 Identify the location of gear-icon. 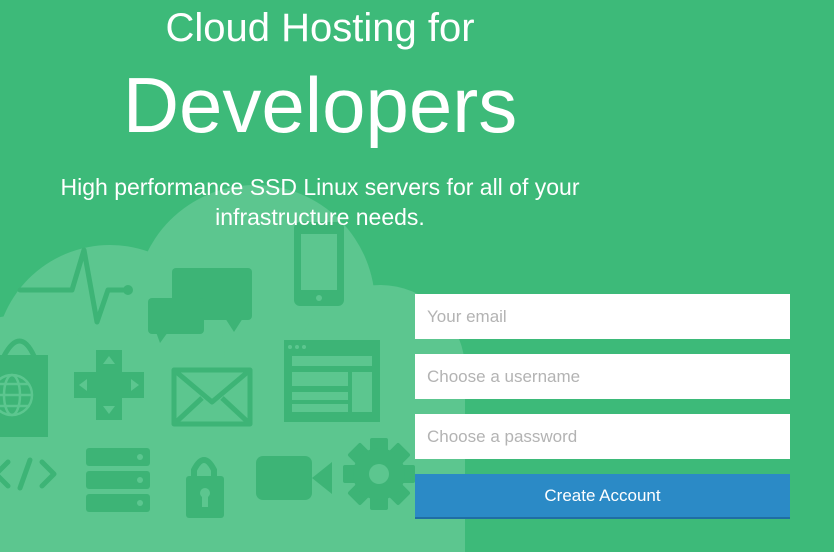
(379, 474).